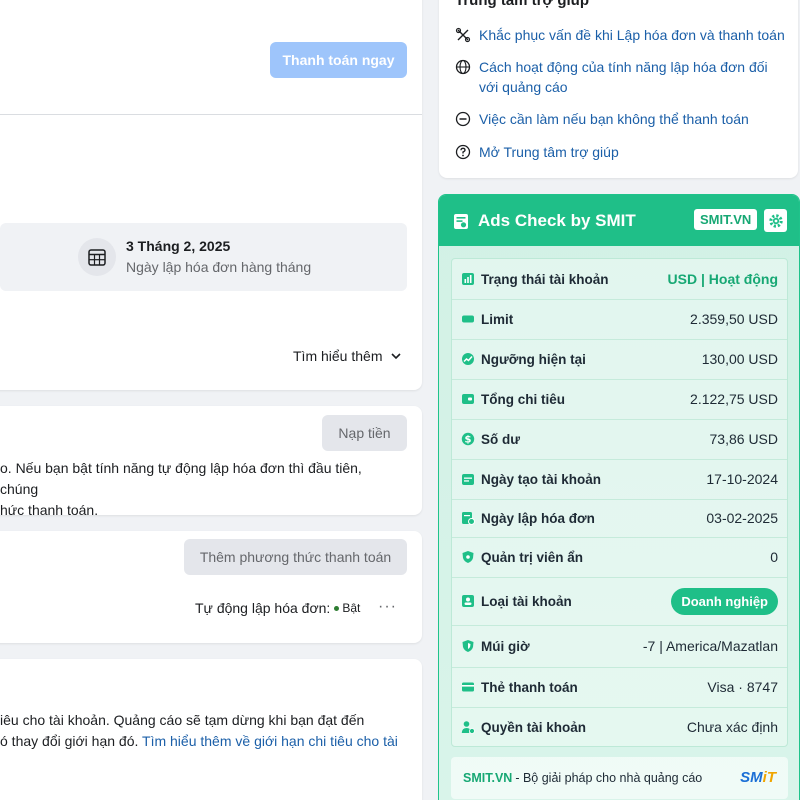 This screenshot has width=800, height=800. I want to click on account-permission-value: Chưa xác định, so click(732, 727).